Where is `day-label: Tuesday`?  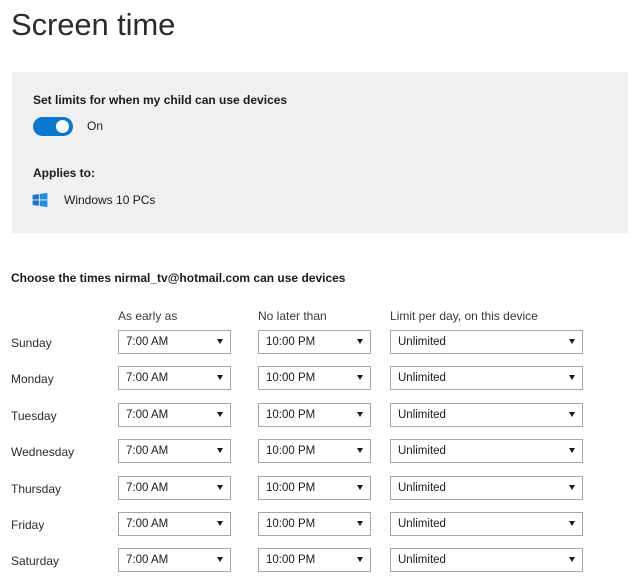
day-label: Tuesday is located at coordinates (34, 415).